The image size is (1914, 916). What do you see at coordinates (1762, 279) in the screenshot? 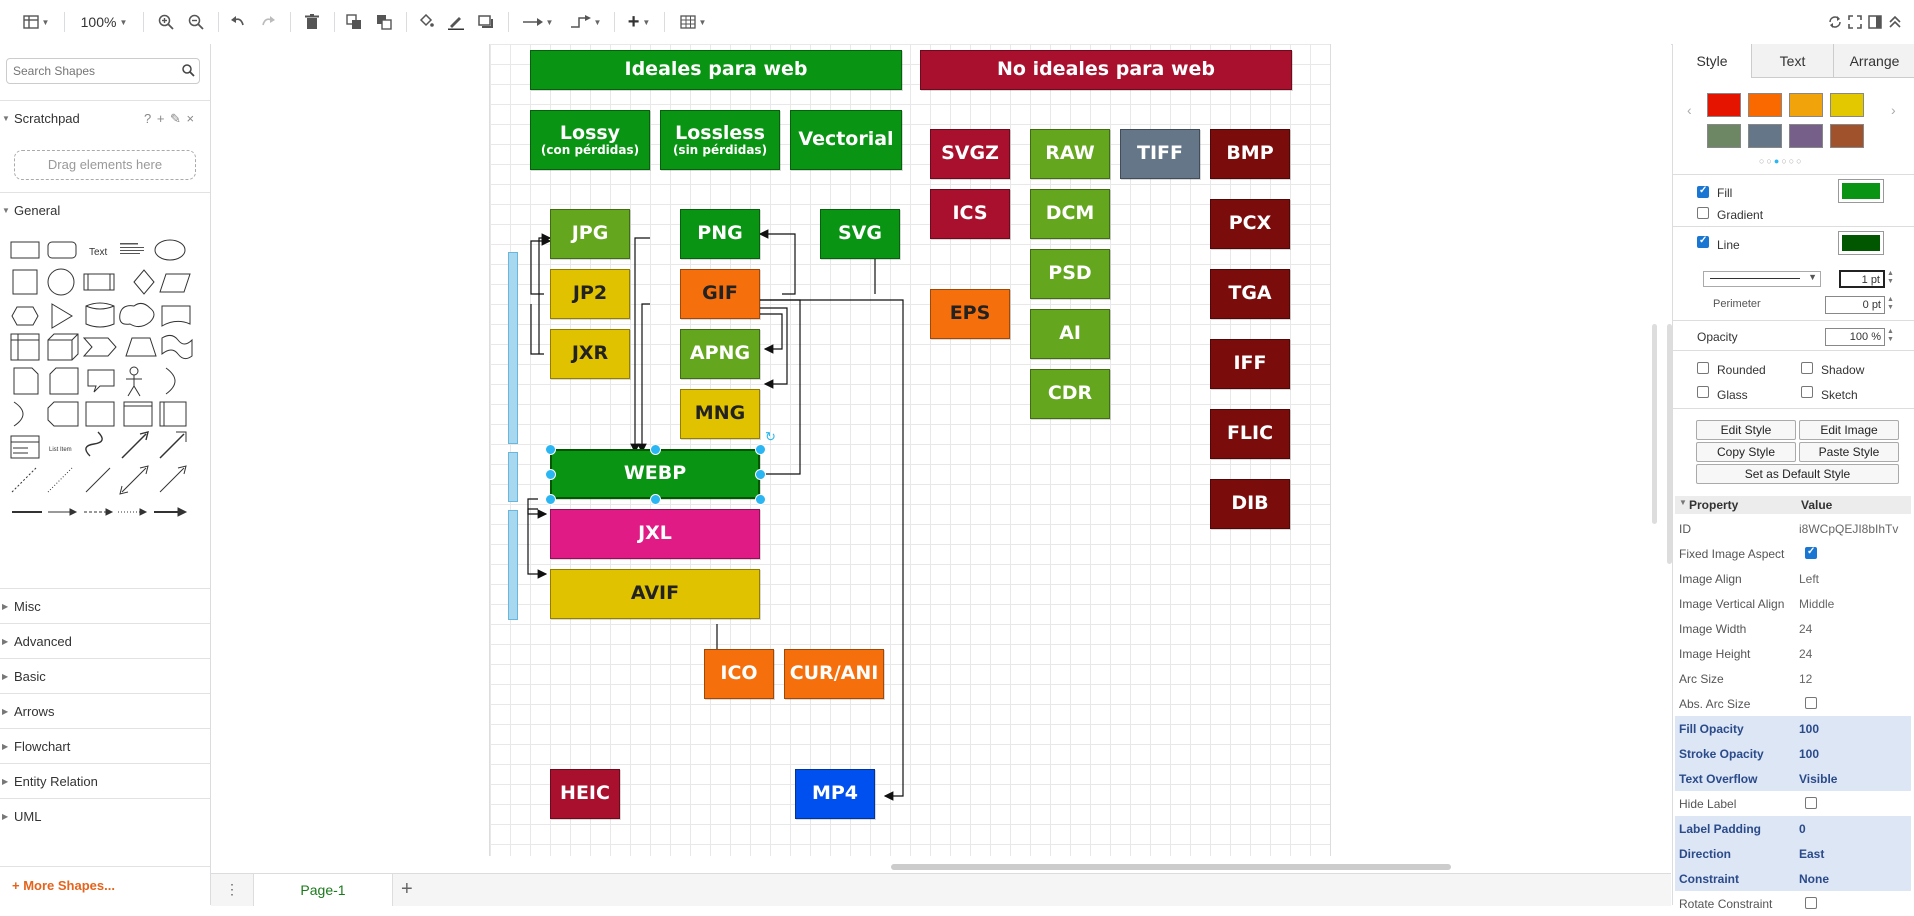
I see `line-pattern-select: ▼` at bounding box center [1762, 279].